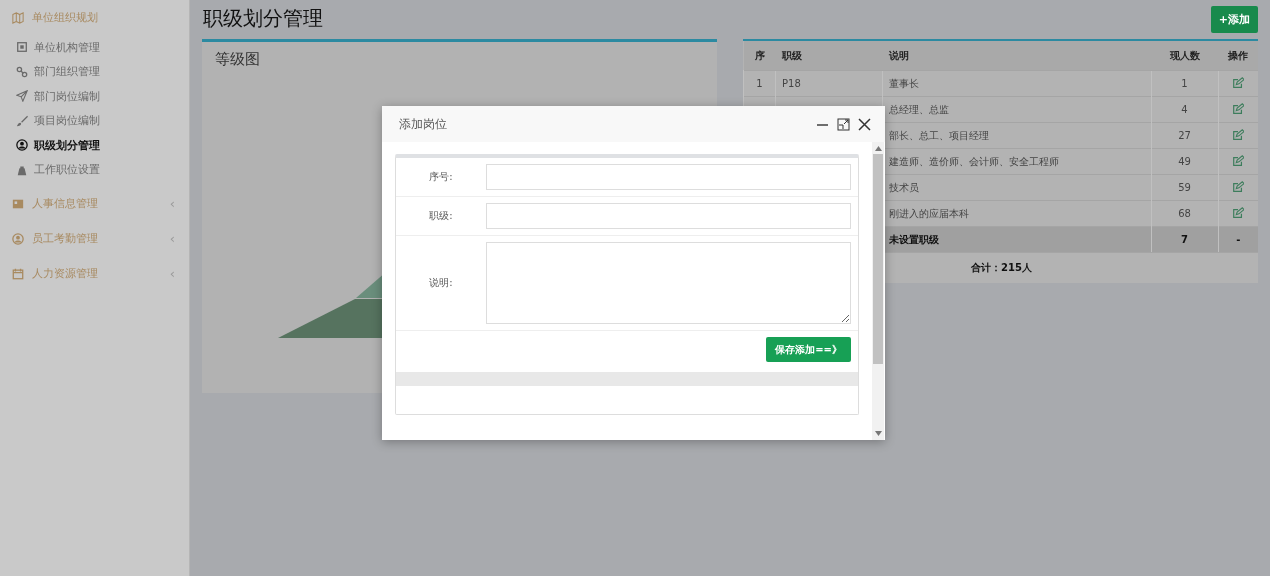 The image size is (1270, 576). What do you see at coordinates (808, 349) in the screenshot?
I see `save-button: 保存添加==》` at bounding box center [808, 349].